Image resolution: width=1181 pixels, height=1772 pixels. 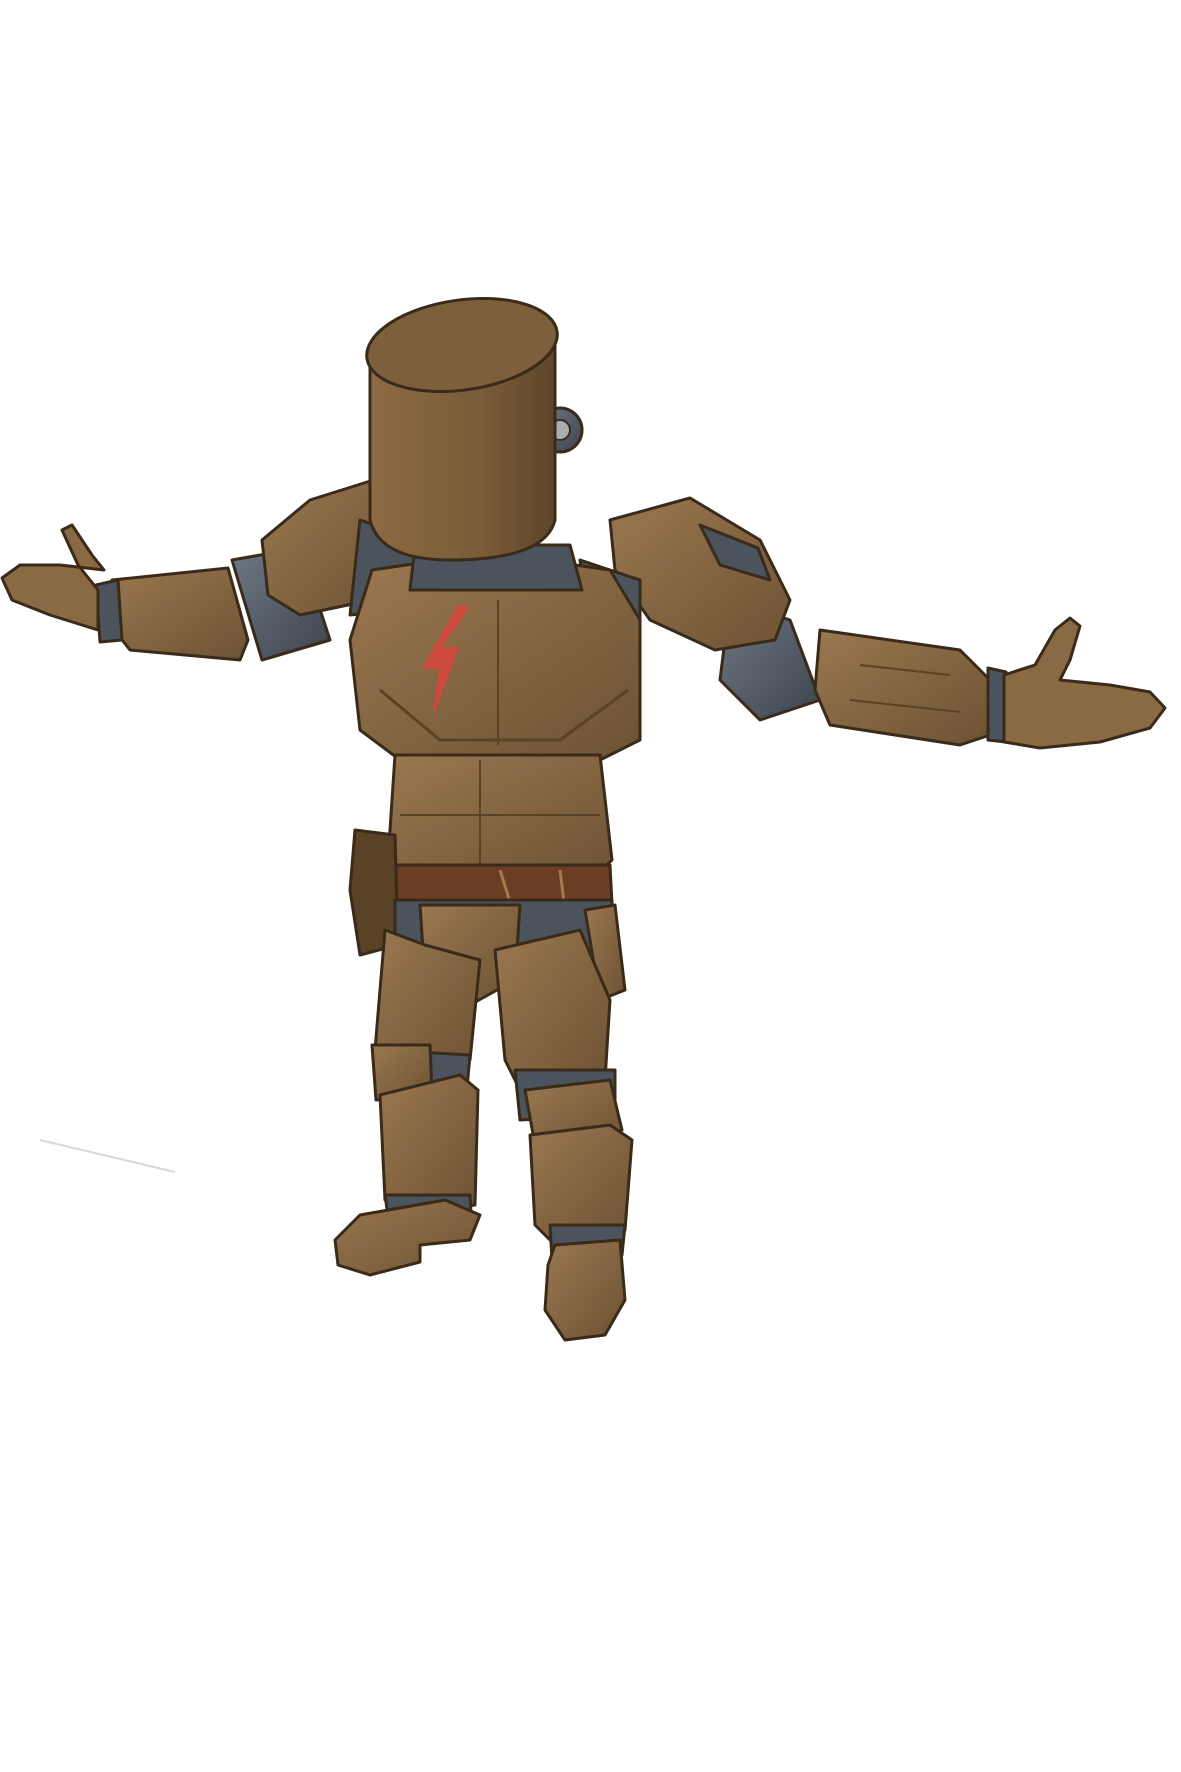 What do you see at coordinates (1084, 683) in the screenshot?
I see `right-hand` at bounding box center [1084, 683].